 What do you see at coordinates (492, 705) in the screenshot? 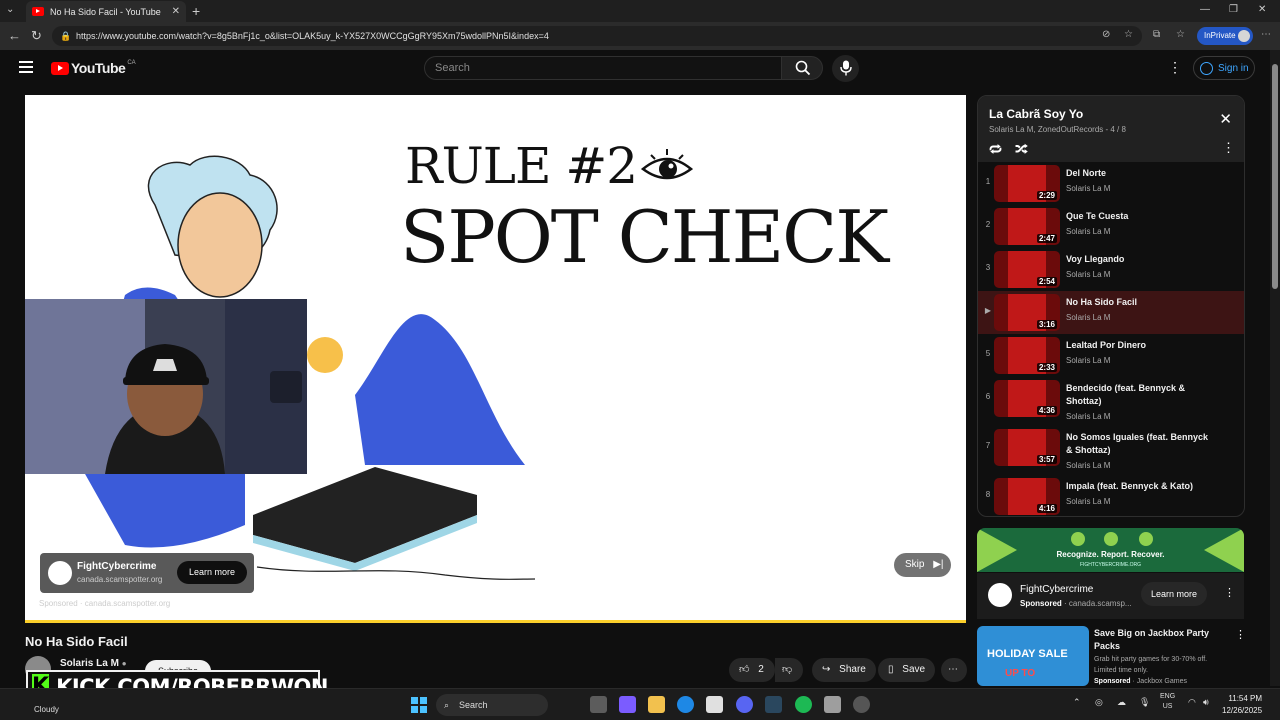
I see `taskbar-search: ⌕ Search` at bounding box center [492, 705].